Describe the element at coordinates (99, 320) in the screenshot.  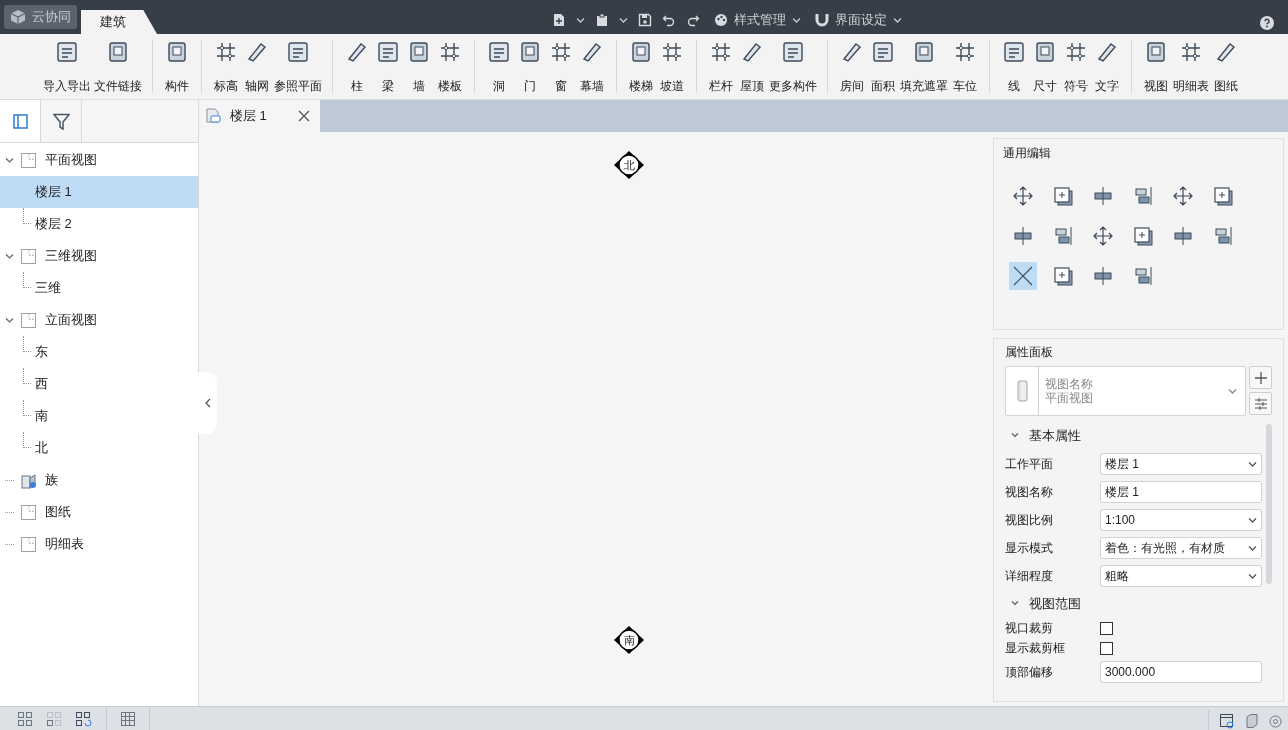
I see `tree-item: 立面视图` at that location.